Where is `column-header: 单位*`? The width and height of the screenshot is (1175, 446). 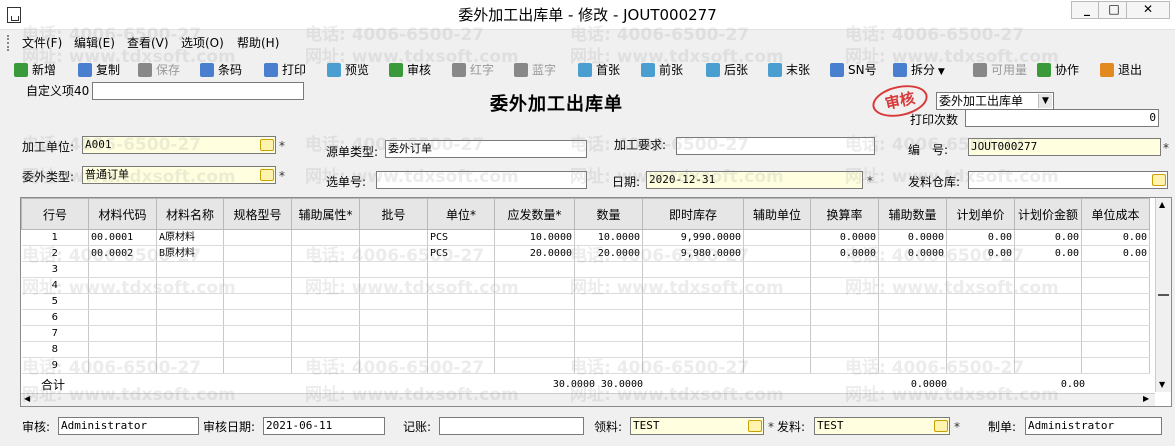
column-header: 单位* is located at coordinates (461, 214).